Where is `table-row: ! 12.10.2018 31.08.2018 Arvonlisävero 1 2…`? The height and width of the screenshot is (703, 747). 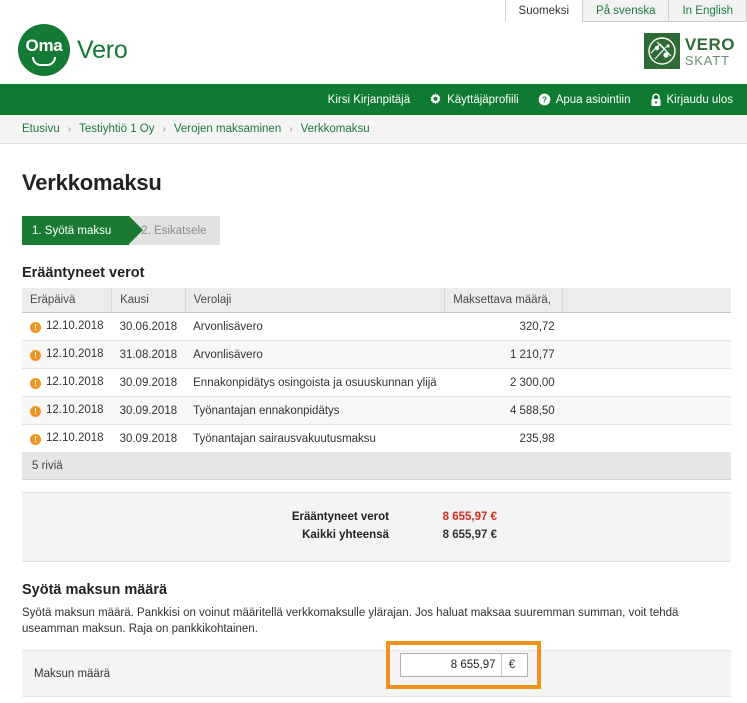 table-row: ! 12.10.2018 31.08.2018 Arvonlisävero 1 2… is located at coordinates (376, 354).